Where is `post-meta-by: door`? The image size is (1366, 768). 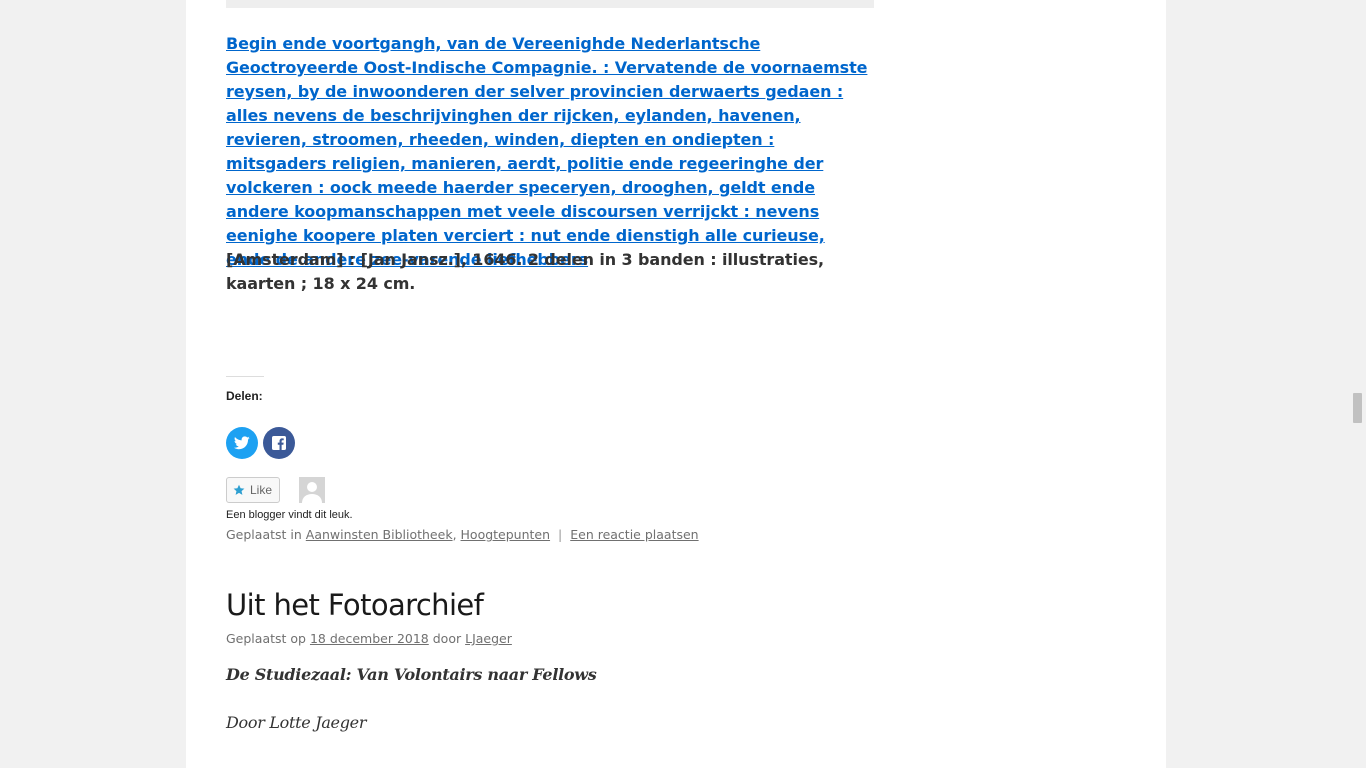 post-meta-by: door is located at coordinates (447, 638).